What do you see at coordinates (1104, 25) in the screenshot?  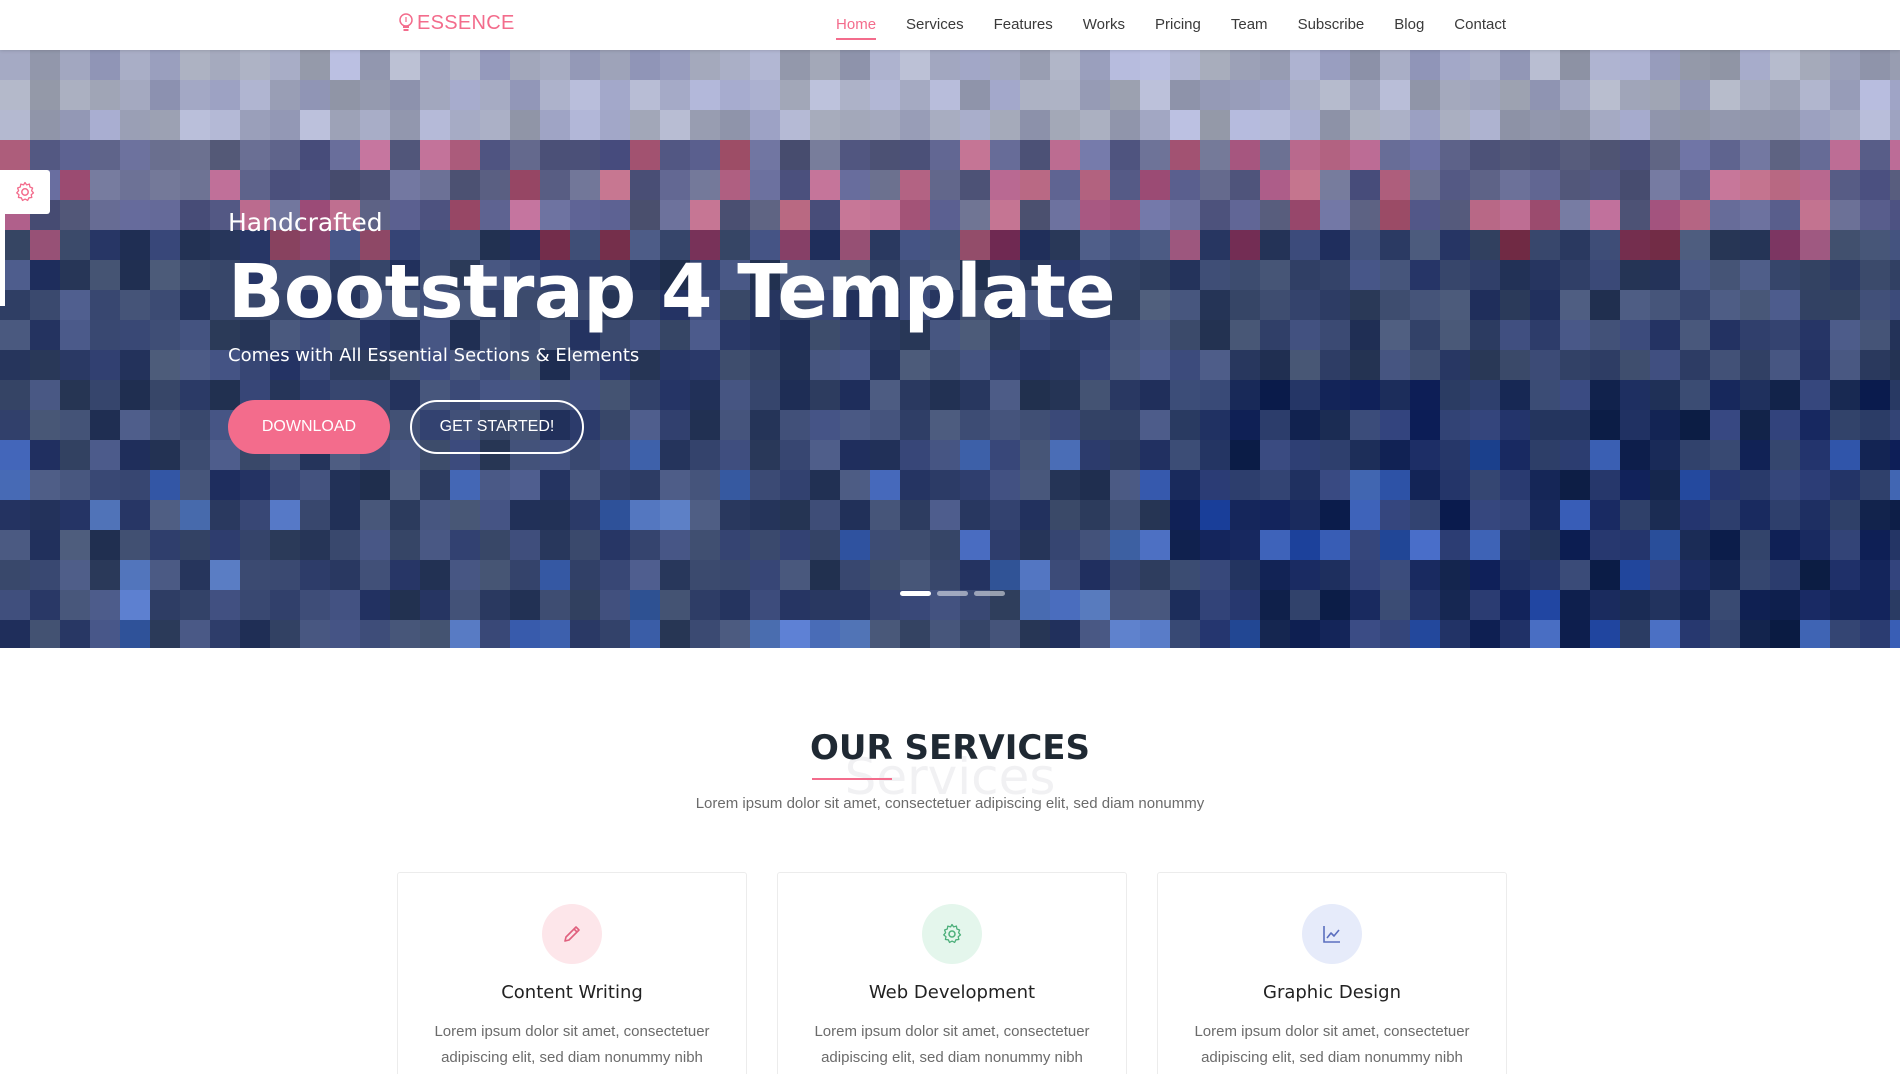 I see `nav-item-works: Works` at bounding box center [1104, 25].